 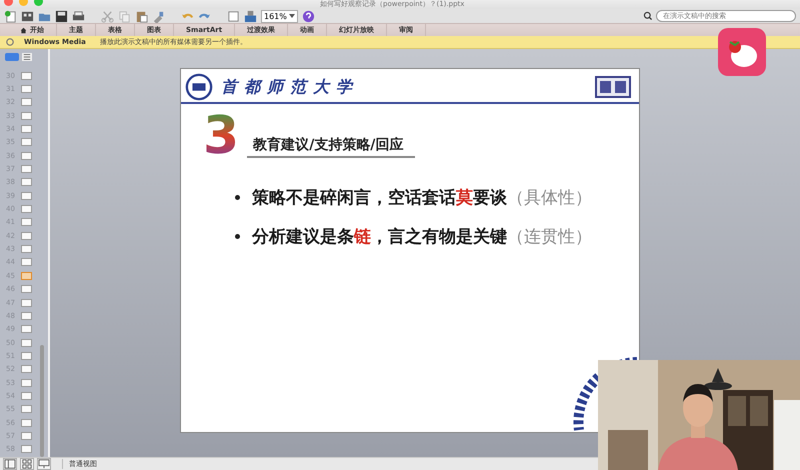 What do you see at coordinates (233, 16) in the screenshot?
I see `slide-icon` at bounding box center [233, 16].